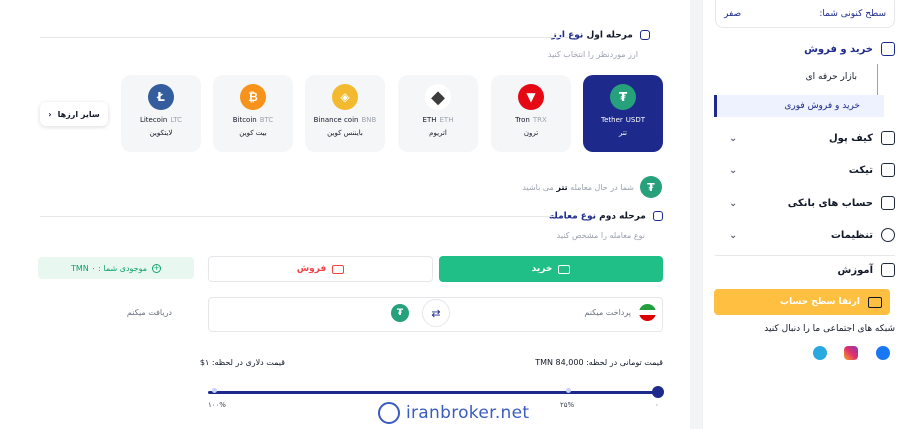 The width and height of the screenshot is (900, 429). Describe the element at coordinates (805, 270) in the screenshot. I see `sidebar-item-learning: آموزش` at that location.